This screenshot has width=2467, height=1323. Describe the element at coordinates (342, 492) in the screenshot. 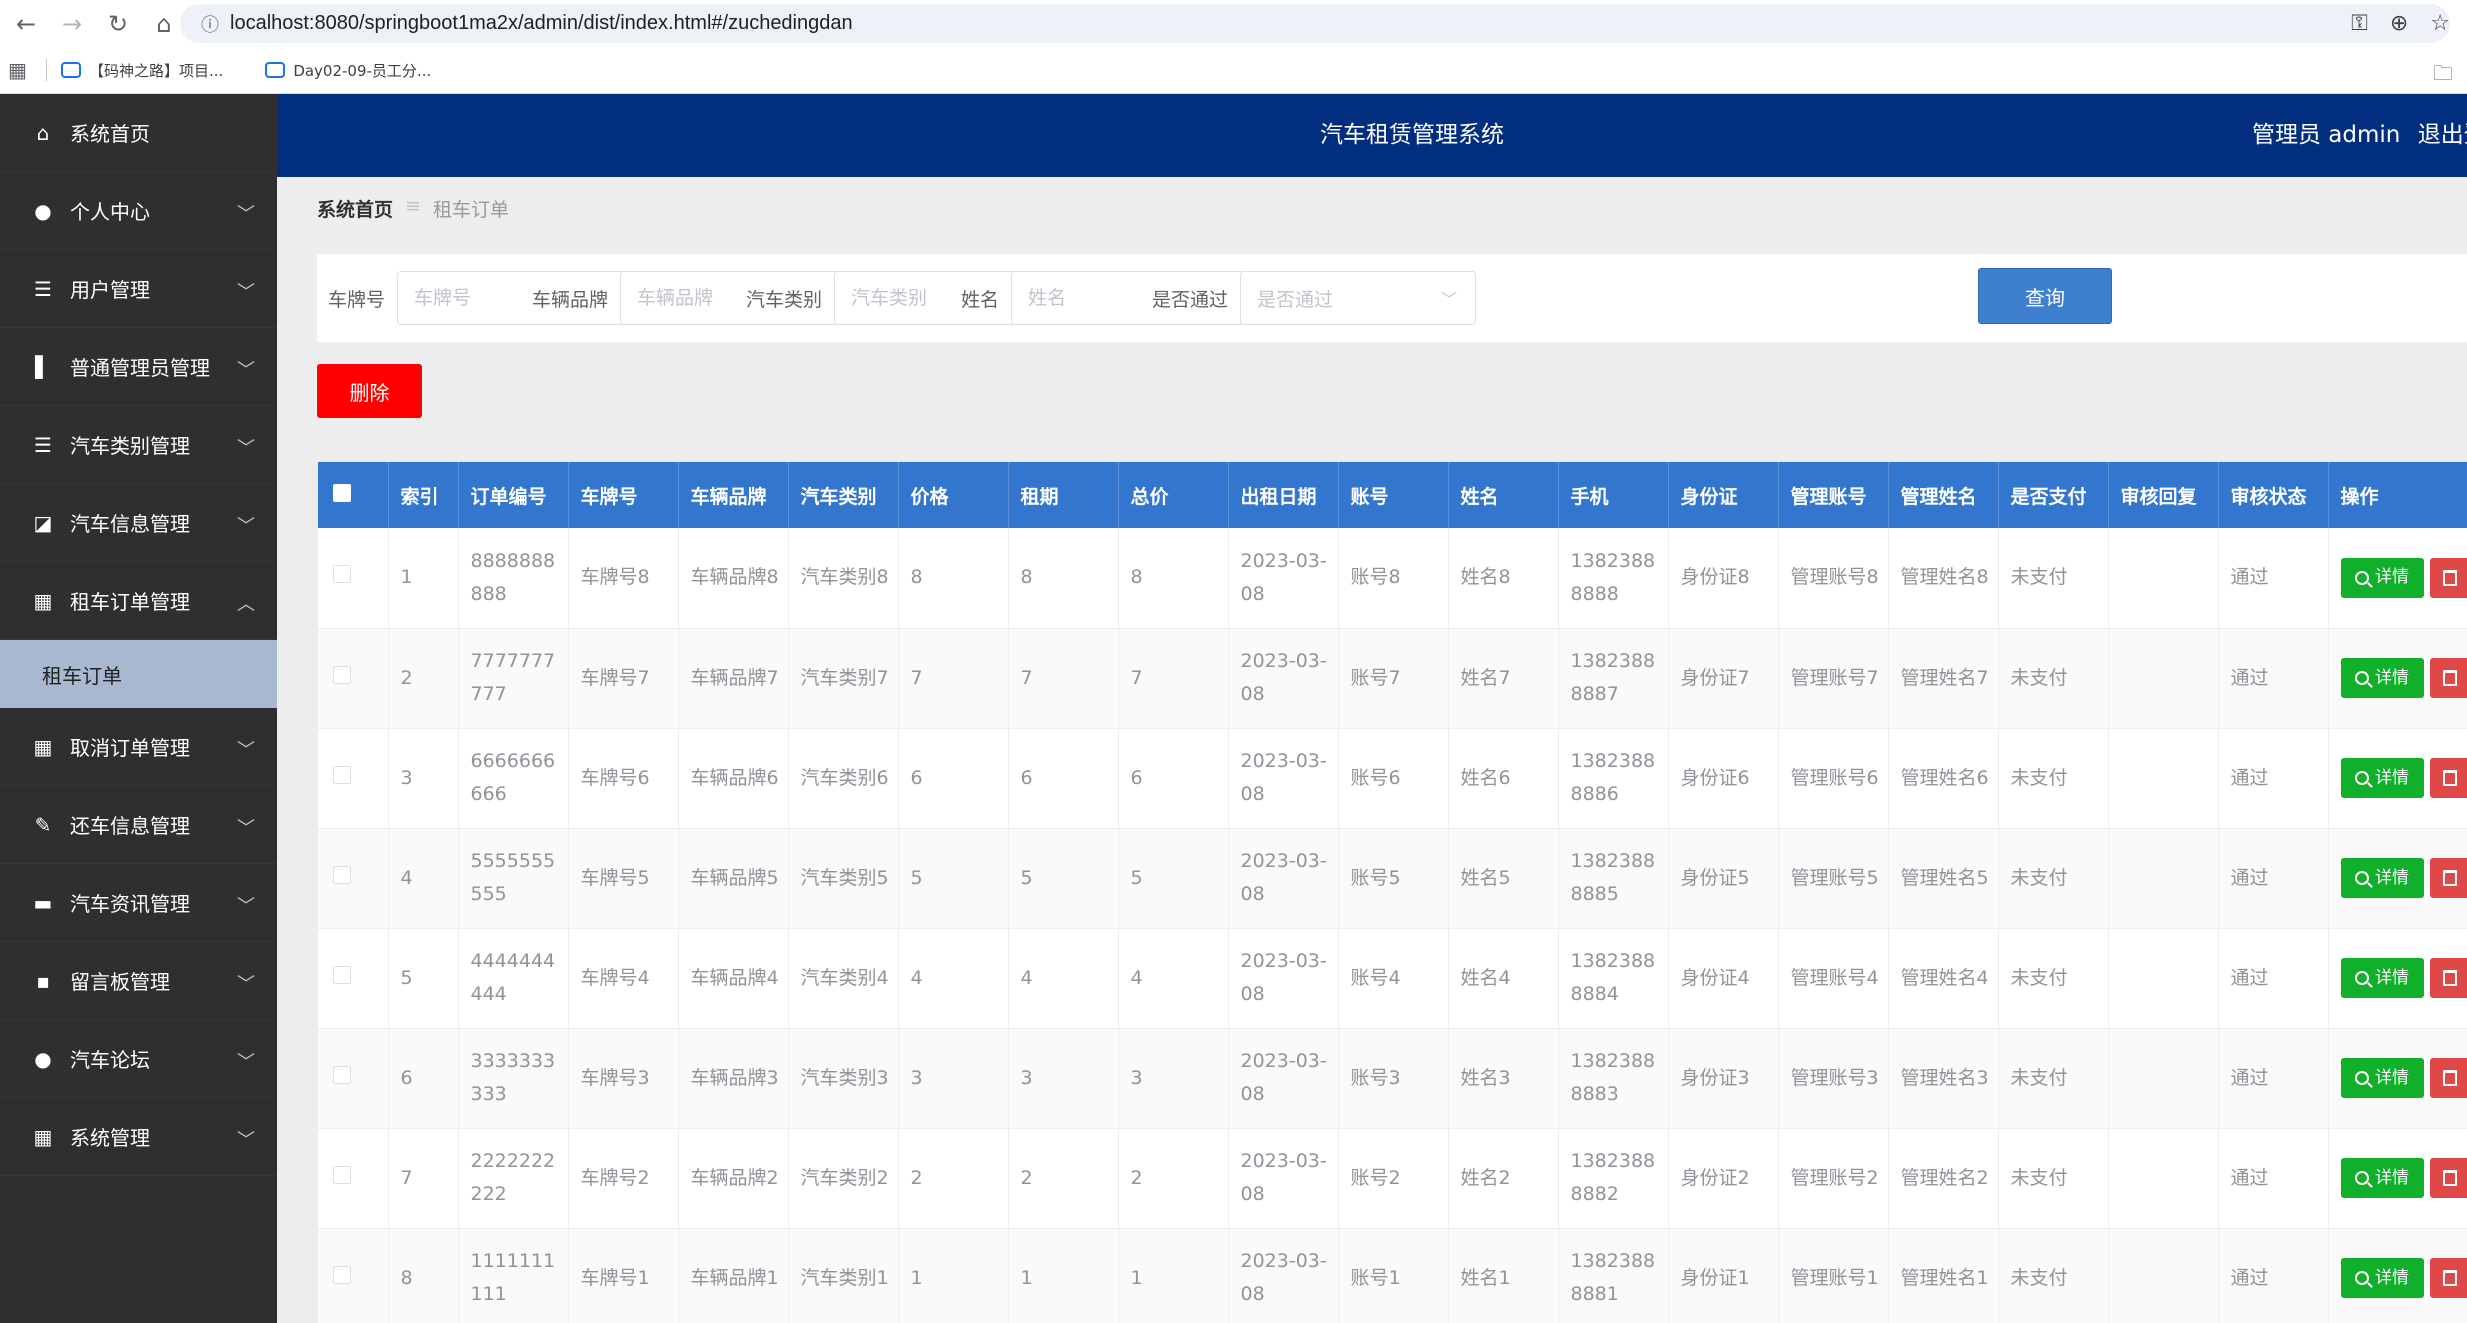

I see `select-all-checkbox` at that location.